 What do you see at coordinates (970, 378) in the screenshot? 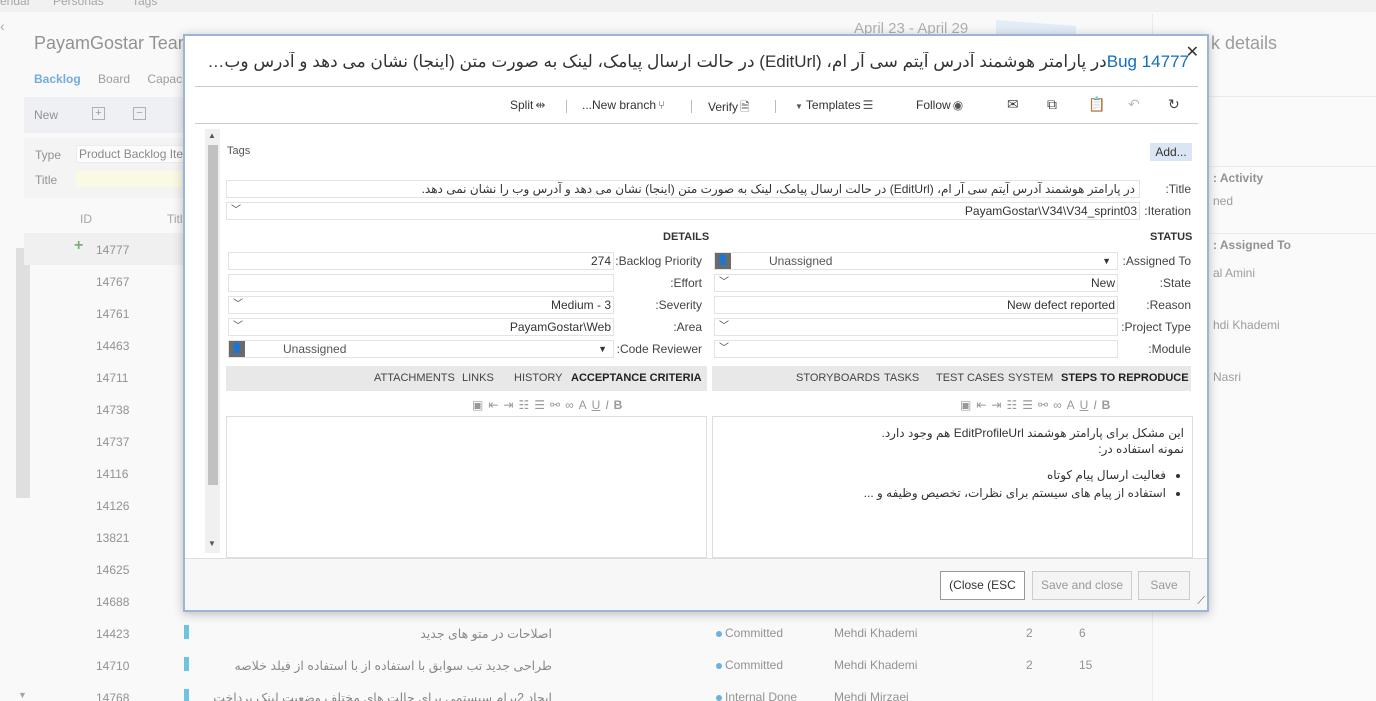
I see `tab-test-cases: TEST CASES` at bounding box center [970, 378].